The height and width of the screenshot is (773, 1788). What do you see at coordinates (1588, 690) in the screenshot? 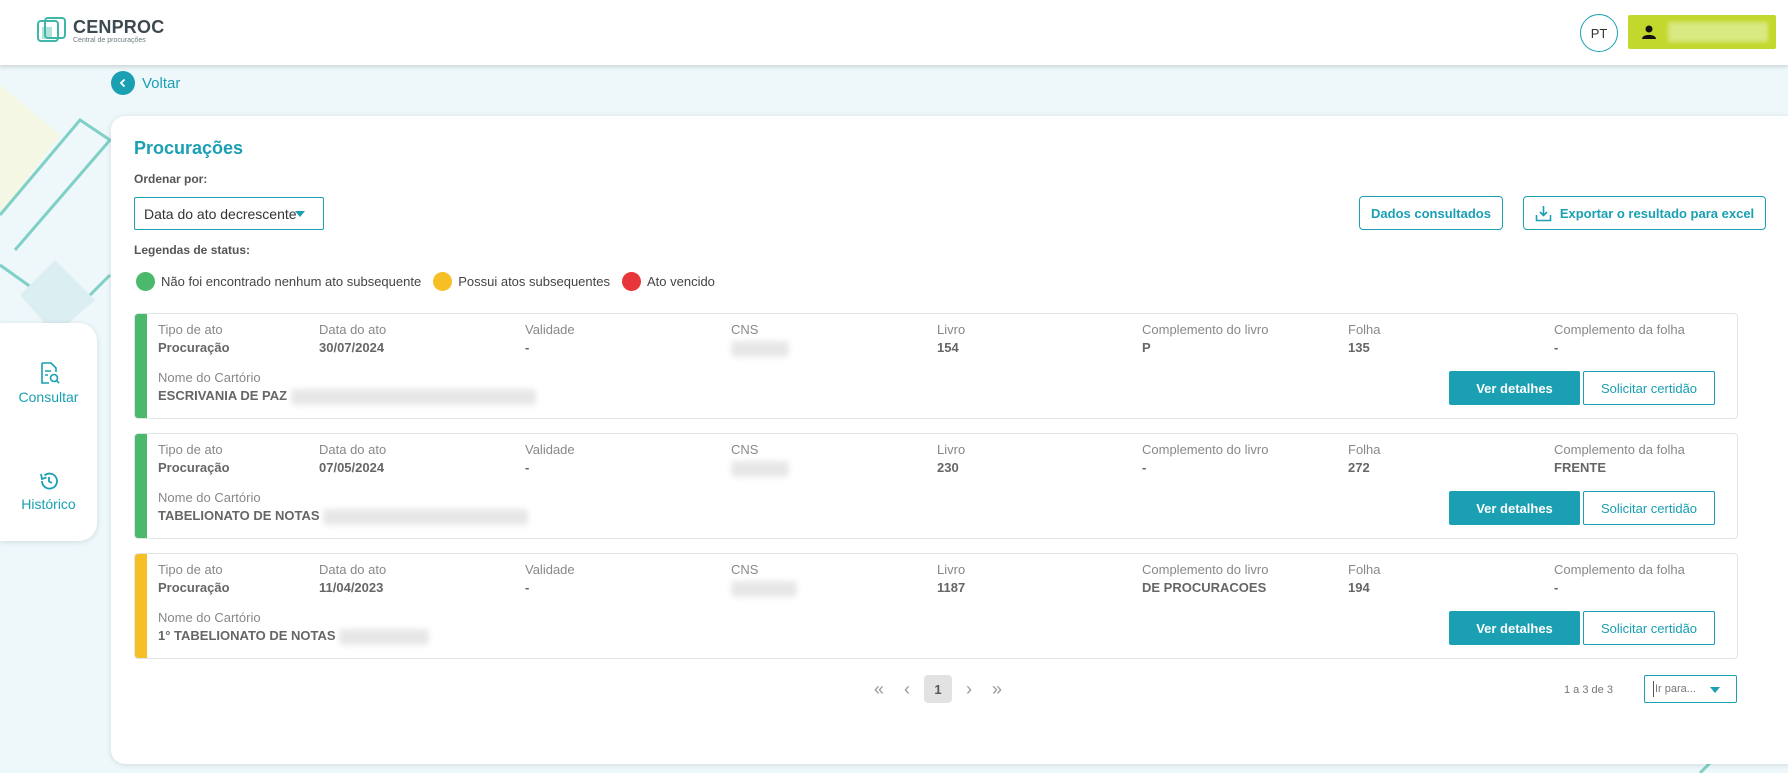
I see `results-range: 1 a 3 de 3` at bounding box center [1588, 690].